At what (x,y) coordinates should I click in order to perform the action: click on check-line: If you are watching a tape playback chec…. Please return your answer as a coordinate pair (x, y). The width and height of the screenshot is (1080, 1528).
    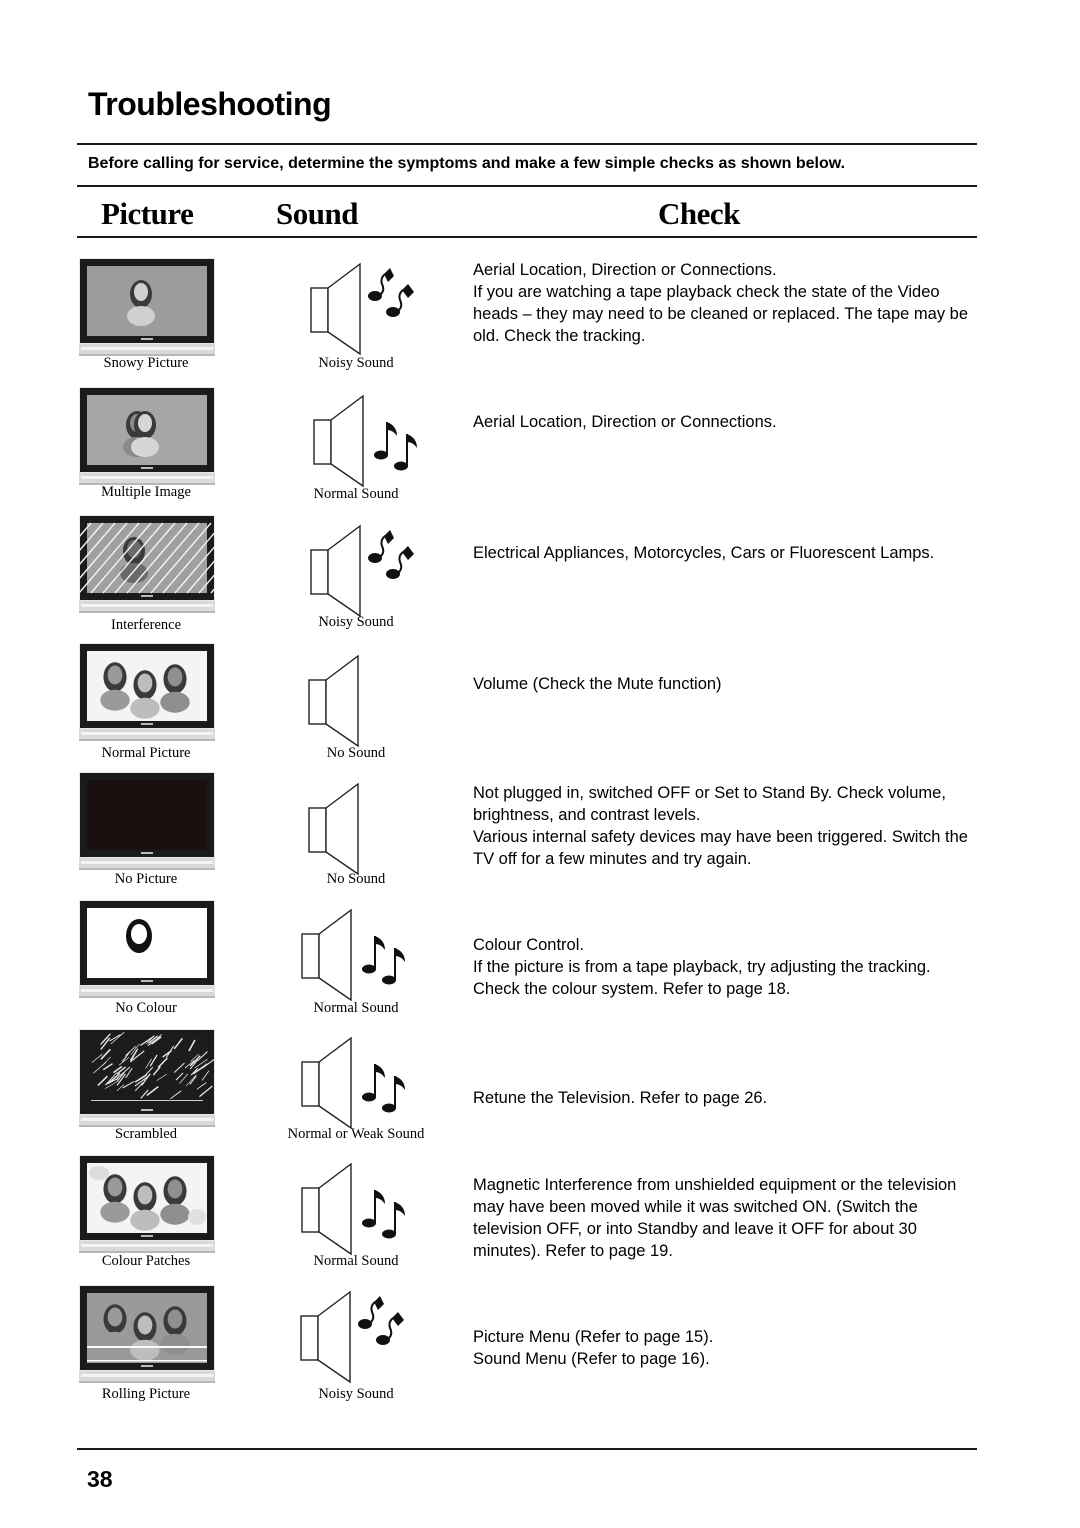
    Looking at the image, I should click on (721, 314).